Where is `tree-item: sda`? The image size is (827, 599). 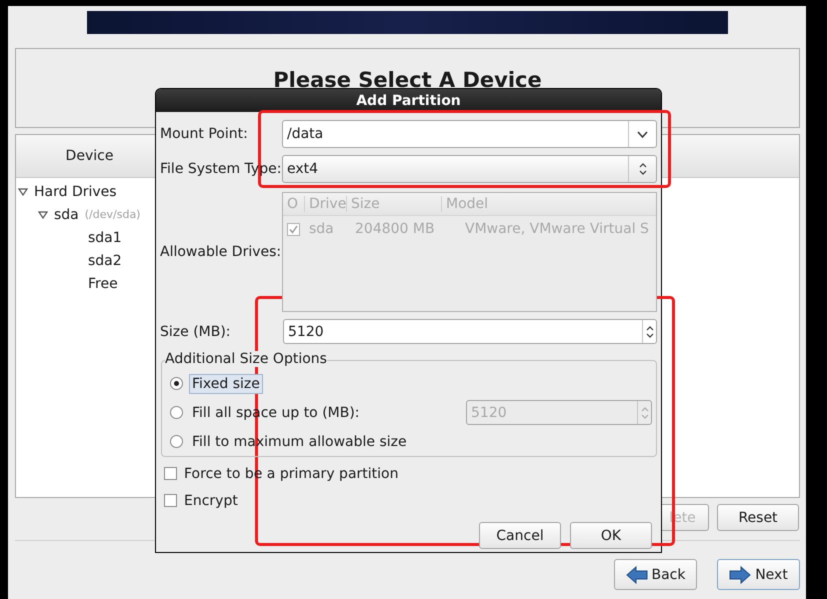 tree-item: sda is located at coordinates (66, 214).